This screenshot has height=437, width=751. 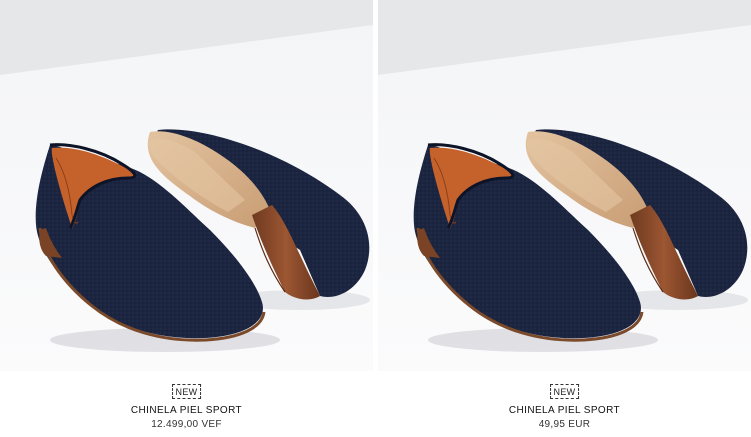 What do you see at coordinates (186, 424) in the screenshot?
I see `product-price: 12.499,00 VEF` at bounding box center [186, 424].